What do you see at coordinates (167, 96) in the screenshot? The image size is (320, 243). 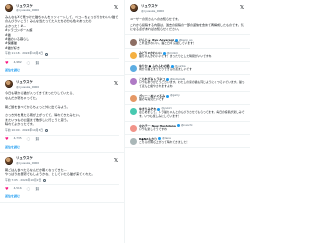 I see `verified-badge-icon` at bounding box center [167, 96].